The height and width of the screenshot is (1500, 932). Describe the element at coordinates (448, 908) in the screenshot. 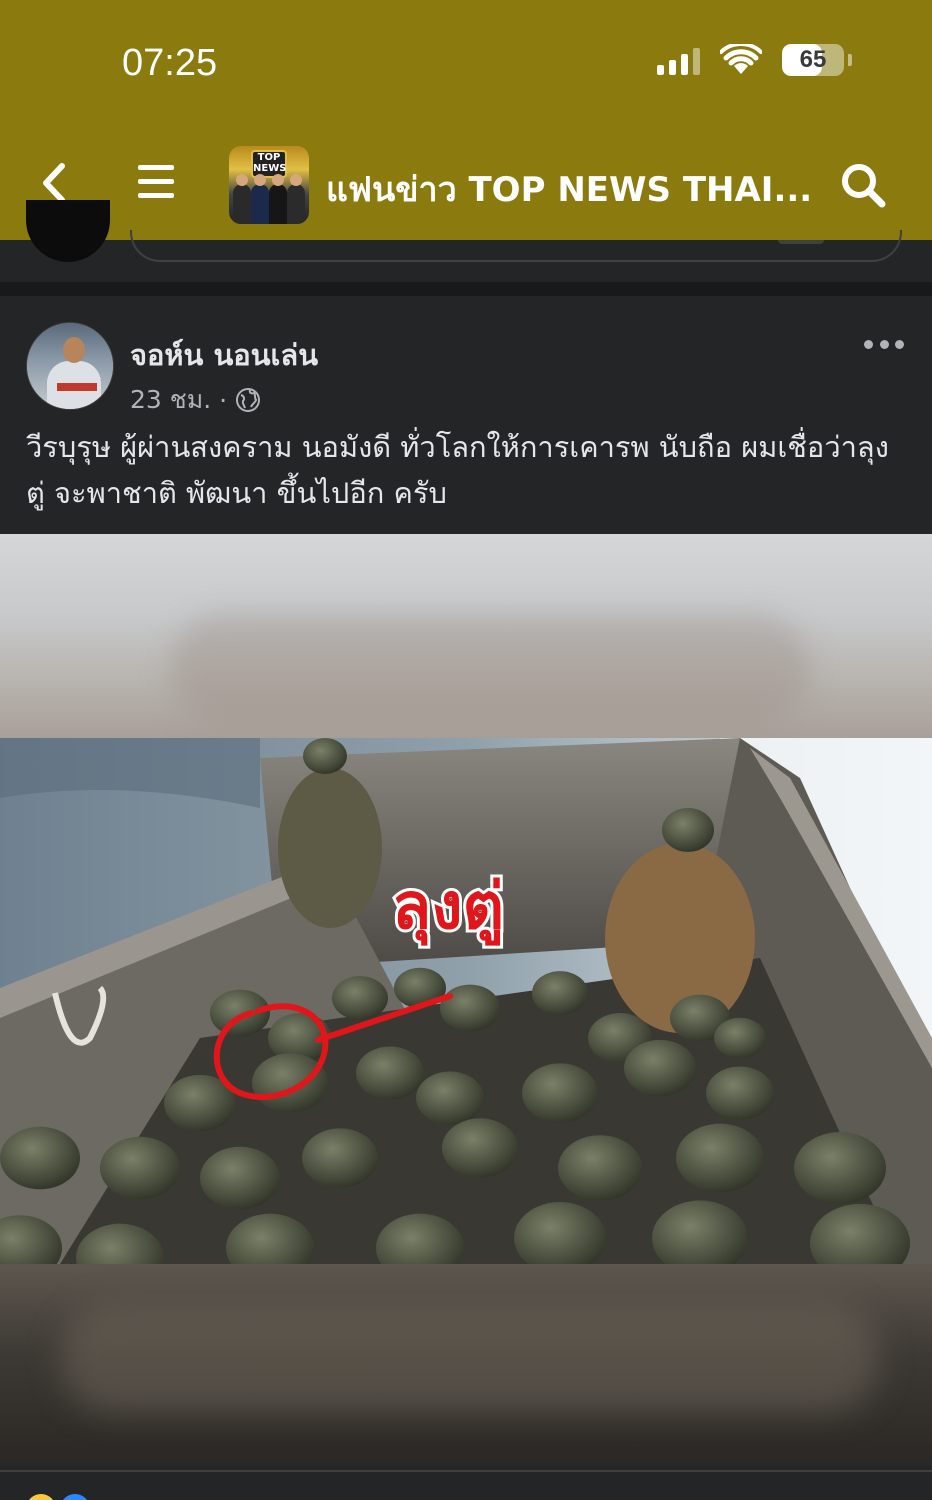

I see `image-annotation-label: ลุงตู่` at that location.